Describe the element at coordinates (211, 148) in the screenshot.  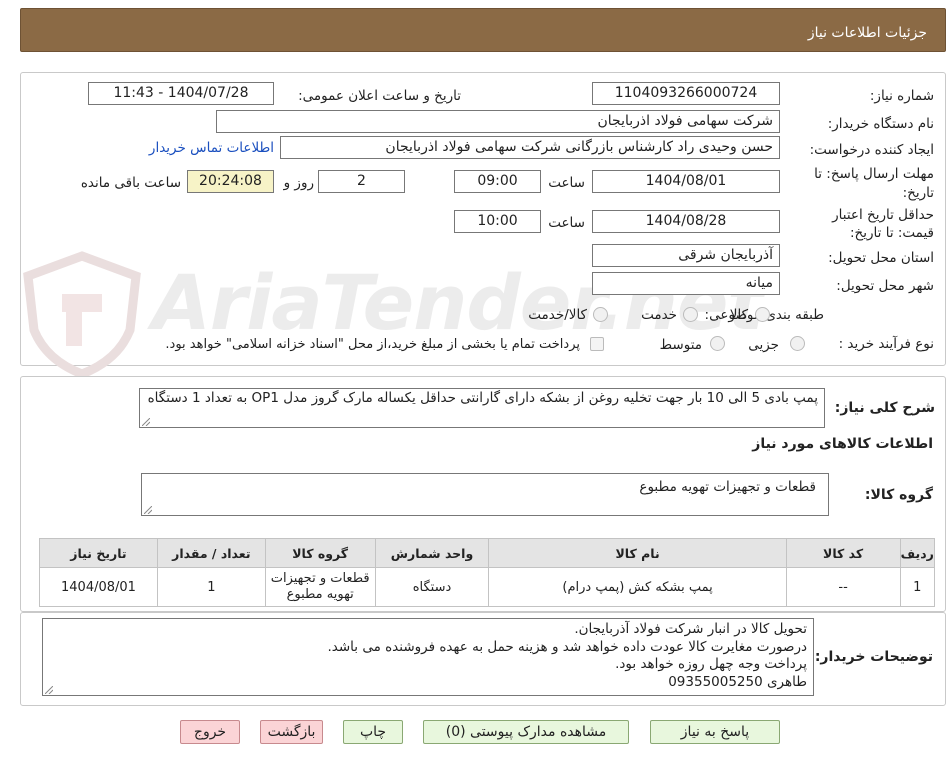
I see `buyer-contact-link: اطلاعات تماس خریدار` at that location.